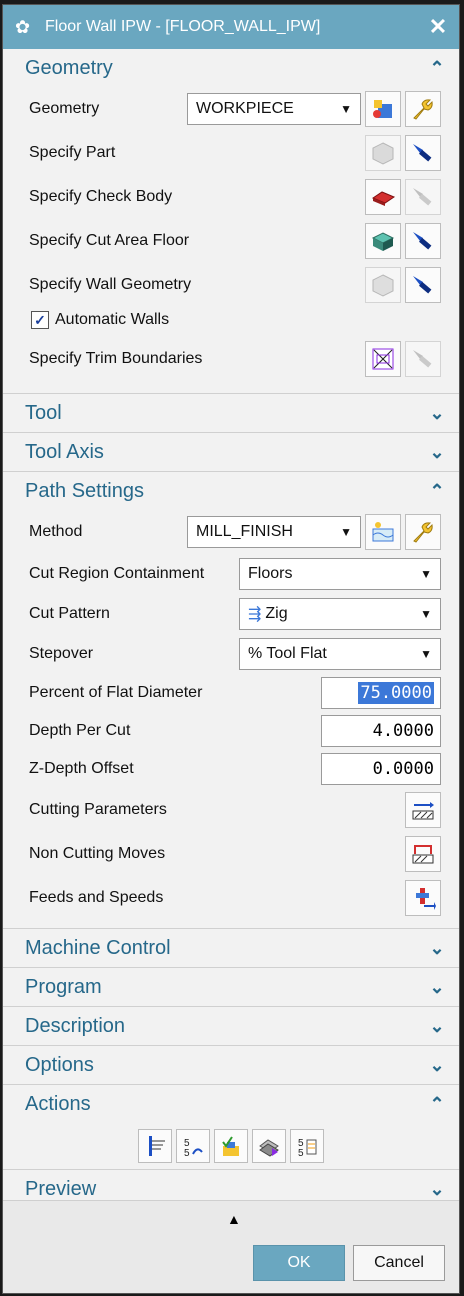 This screenshot has width=464, height=1296. I want to click on section-header-machine-control: Machine Control ⌄, so click(231, 948).